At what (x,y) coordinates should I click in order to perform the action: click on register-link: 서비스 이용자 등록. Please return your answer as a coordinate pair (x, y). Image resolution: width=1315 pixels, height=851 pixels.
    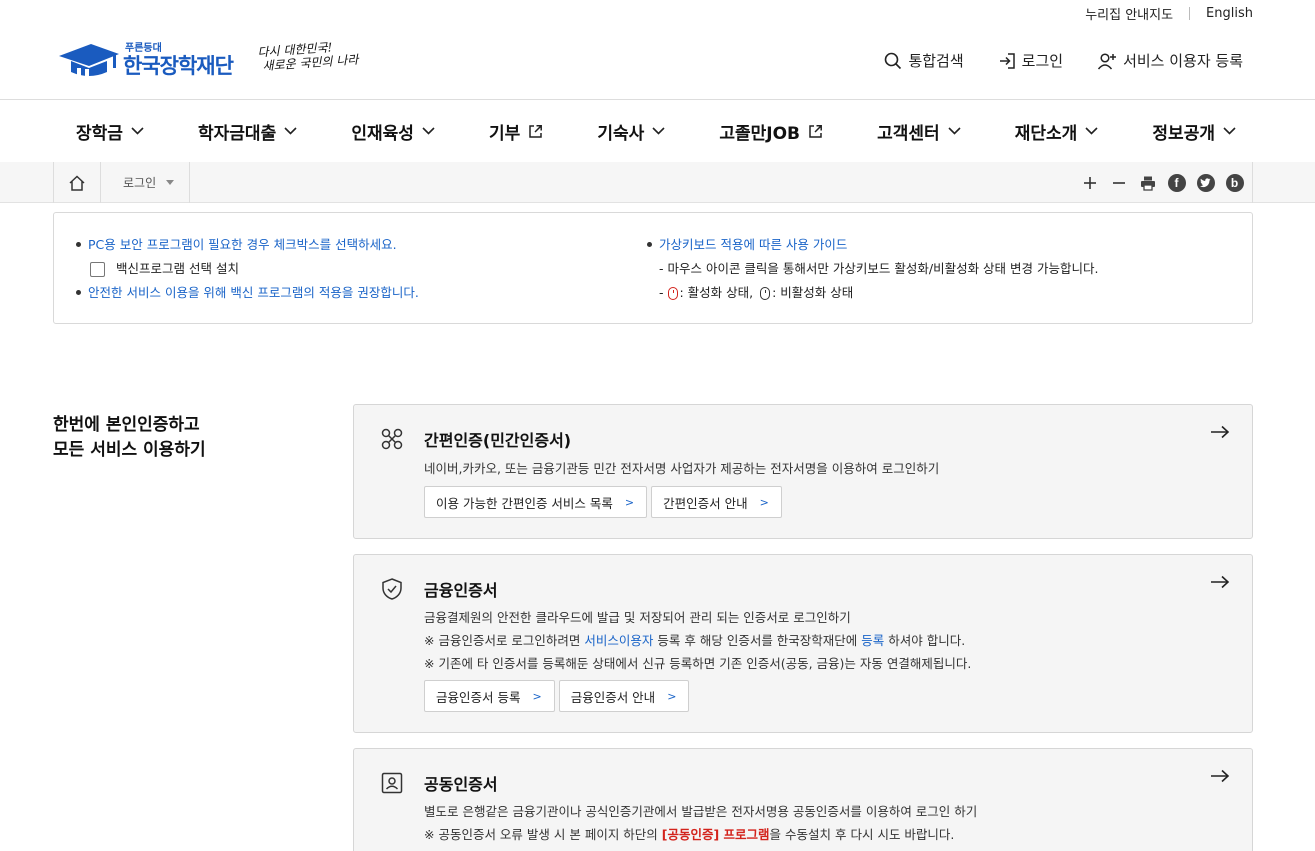
    Looking at the image, I should click on (1170, 60).